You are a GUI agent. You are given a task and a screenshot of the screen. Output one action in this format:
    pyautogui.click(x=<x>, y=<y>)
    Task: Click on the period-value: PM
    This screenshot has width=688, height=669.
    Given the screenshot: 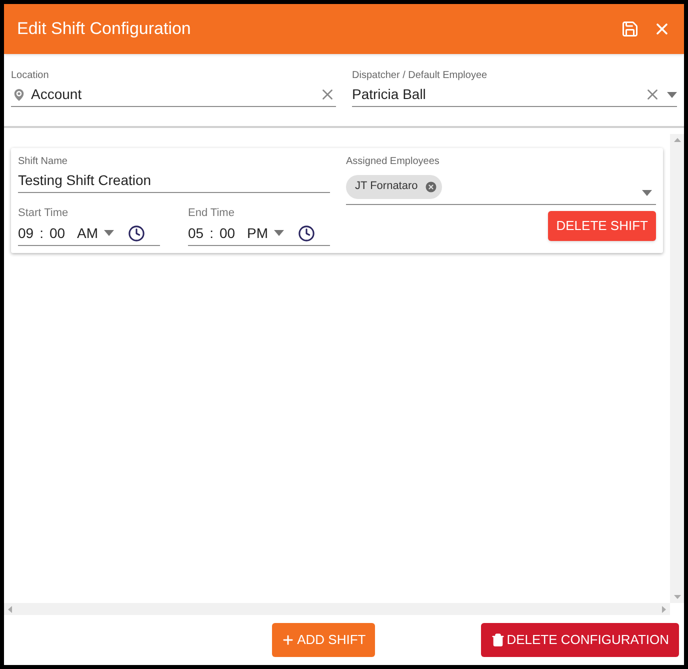 What is the action you would take?
    pyautogui.click(x=257, y=233)
    